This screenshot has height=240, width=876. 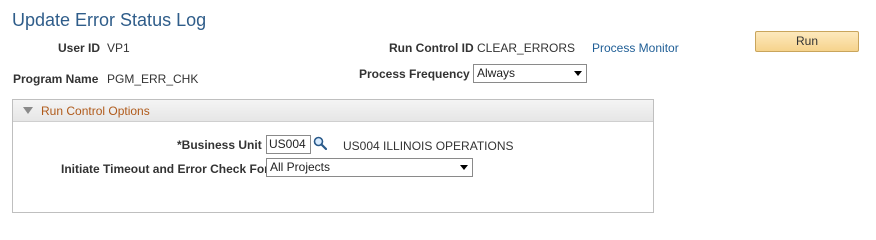 I want to click on triangle-down-icon, so click(x=28, y=110).